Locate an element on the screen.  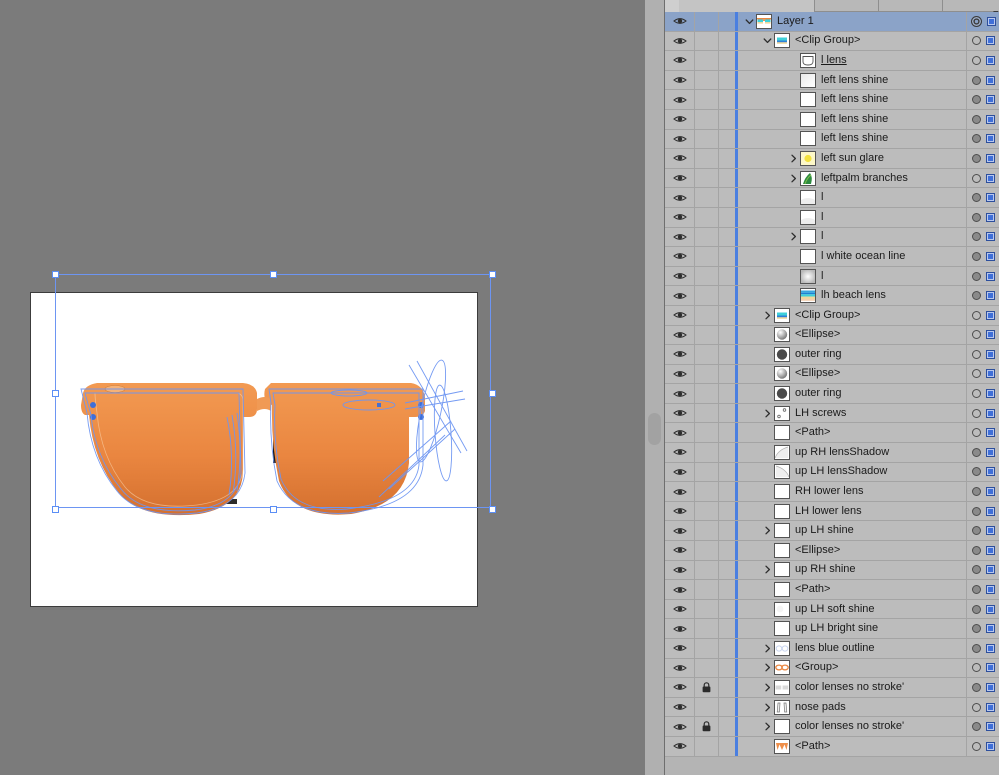
layer-name: l lens is located at coordinates (834, 60).